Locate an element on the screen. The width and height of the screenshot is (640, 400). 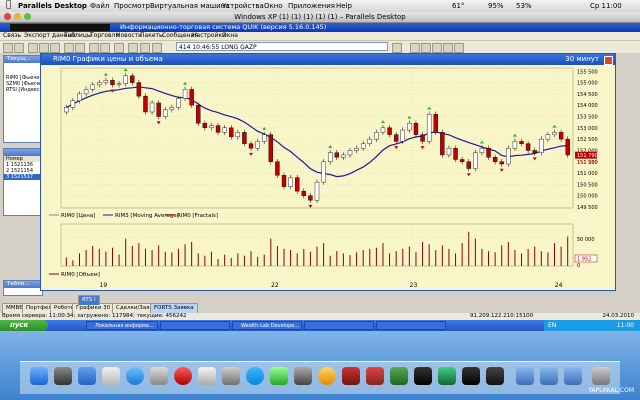
quik-menu-connect: Связь is located at coordinates (12, 36).